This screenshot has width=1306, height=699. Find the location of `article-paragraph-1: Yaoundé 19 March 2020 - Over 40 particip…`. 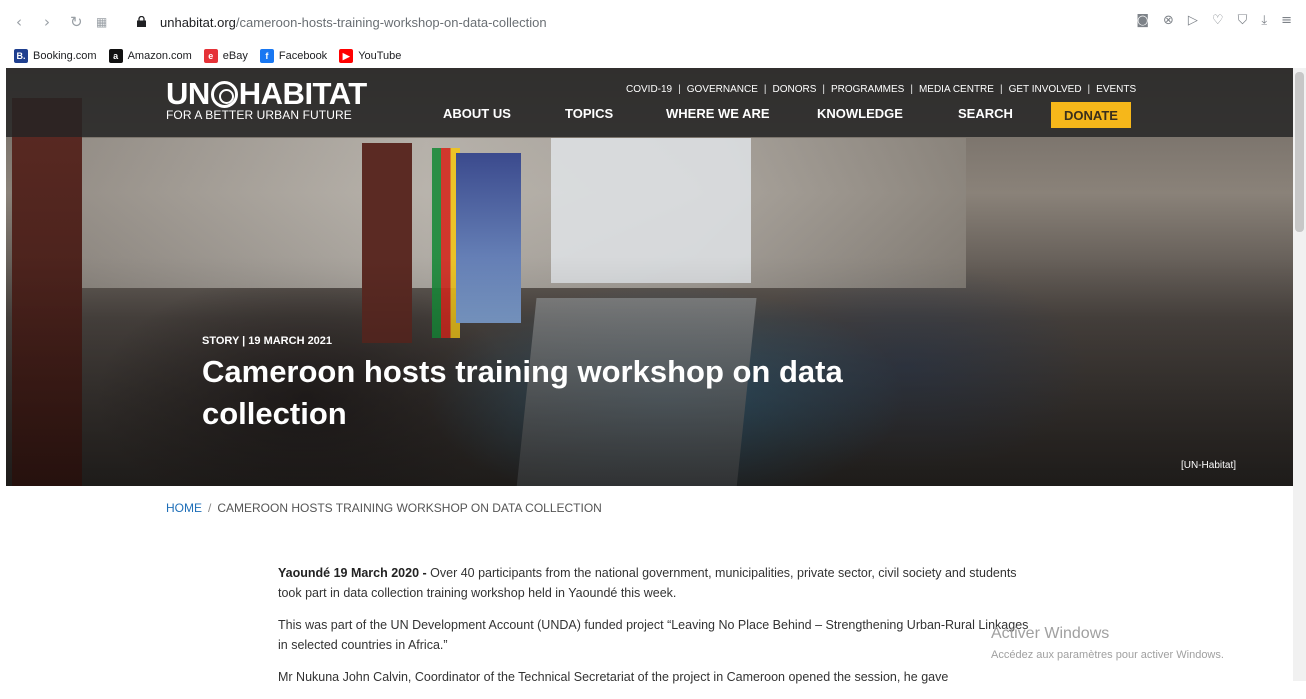

article-paragraph-1: Yaoundé 19 March 2020 - Over 40 particip… is located at coordinates (658, 583).